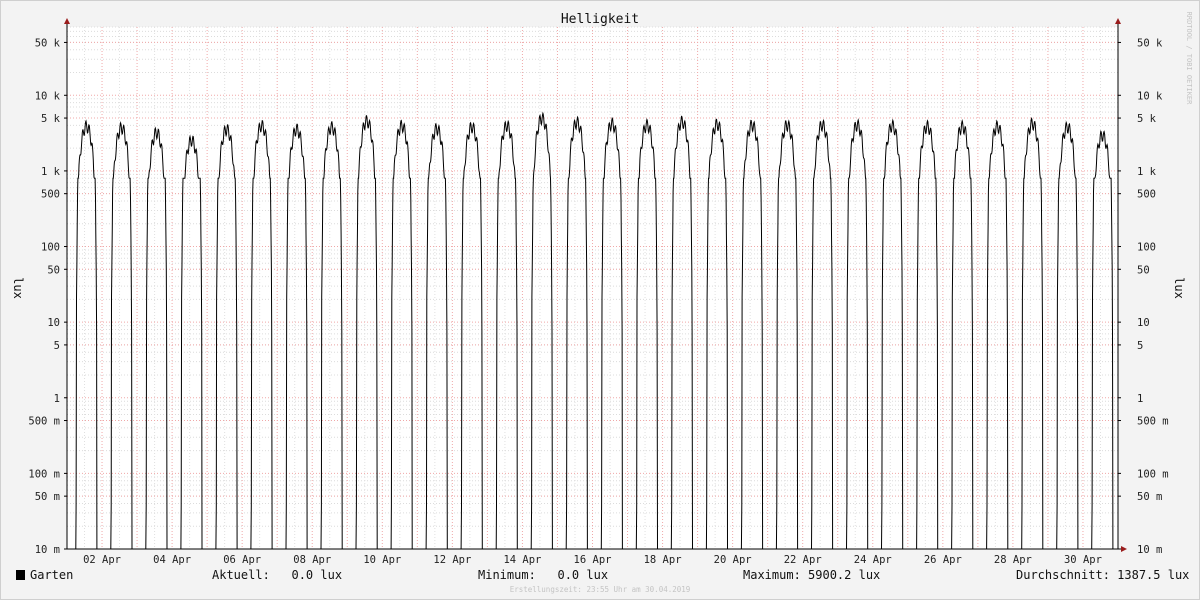 Image resolution: width=1200 pixels, height=600 pixels. Describe the element at coordinates (18, 288) in the screenshot. I see `y-axis-title-left: lux` at that location.